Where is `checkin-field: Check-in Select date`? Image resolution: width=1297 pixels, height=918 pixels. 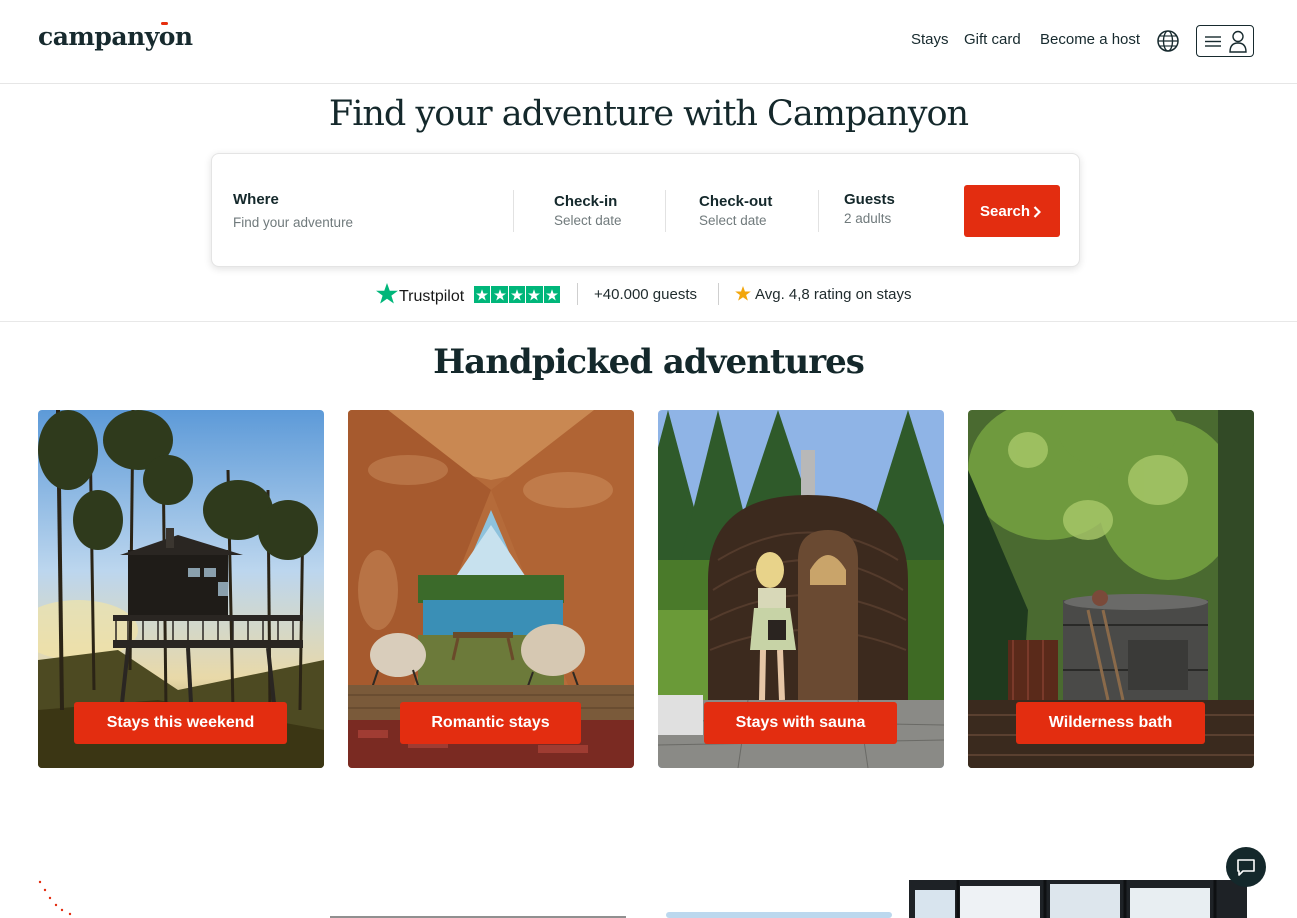
checkin-field: Check-in Select date is located at coordinates (589, 211).